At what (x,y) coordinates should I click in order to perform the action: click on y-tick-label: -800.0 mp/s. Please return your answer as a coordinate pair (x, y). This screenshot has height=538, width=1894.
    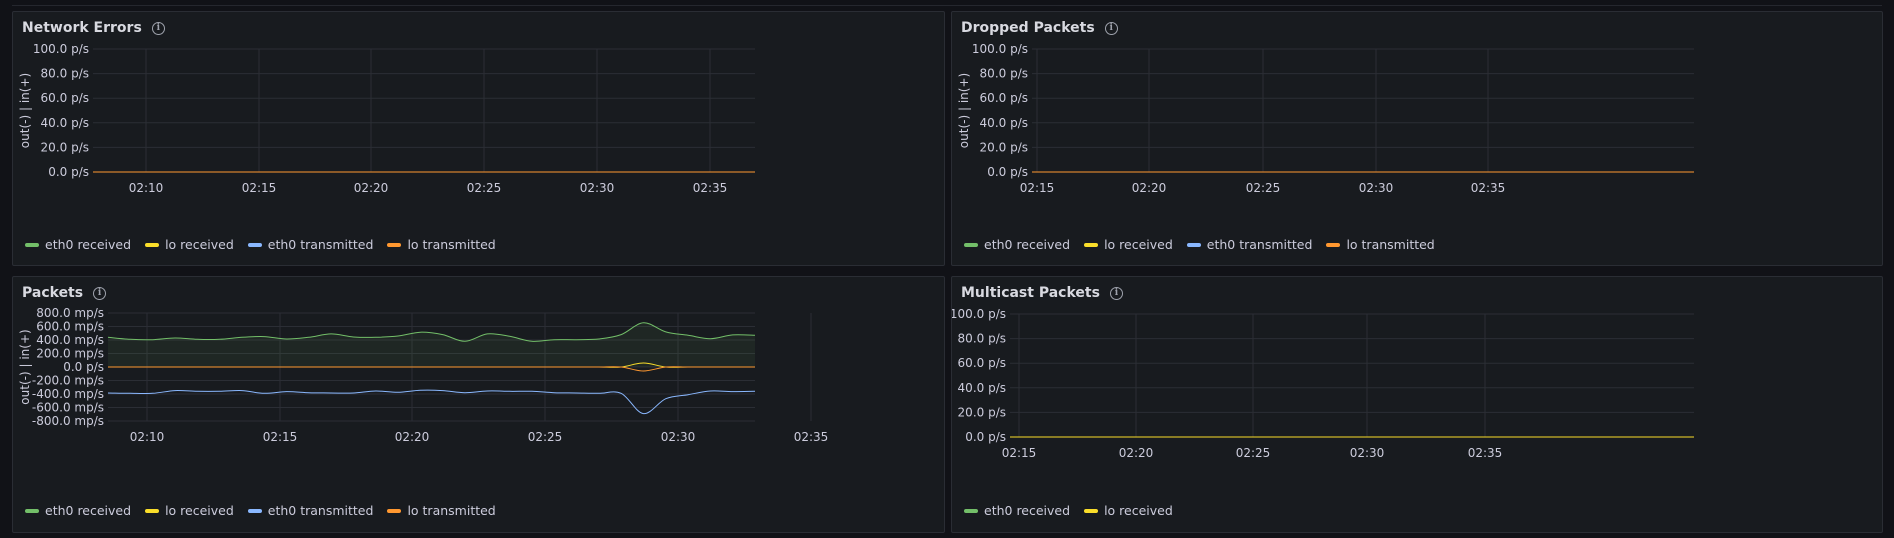
    Looking at the image, I should click on (68, 421).